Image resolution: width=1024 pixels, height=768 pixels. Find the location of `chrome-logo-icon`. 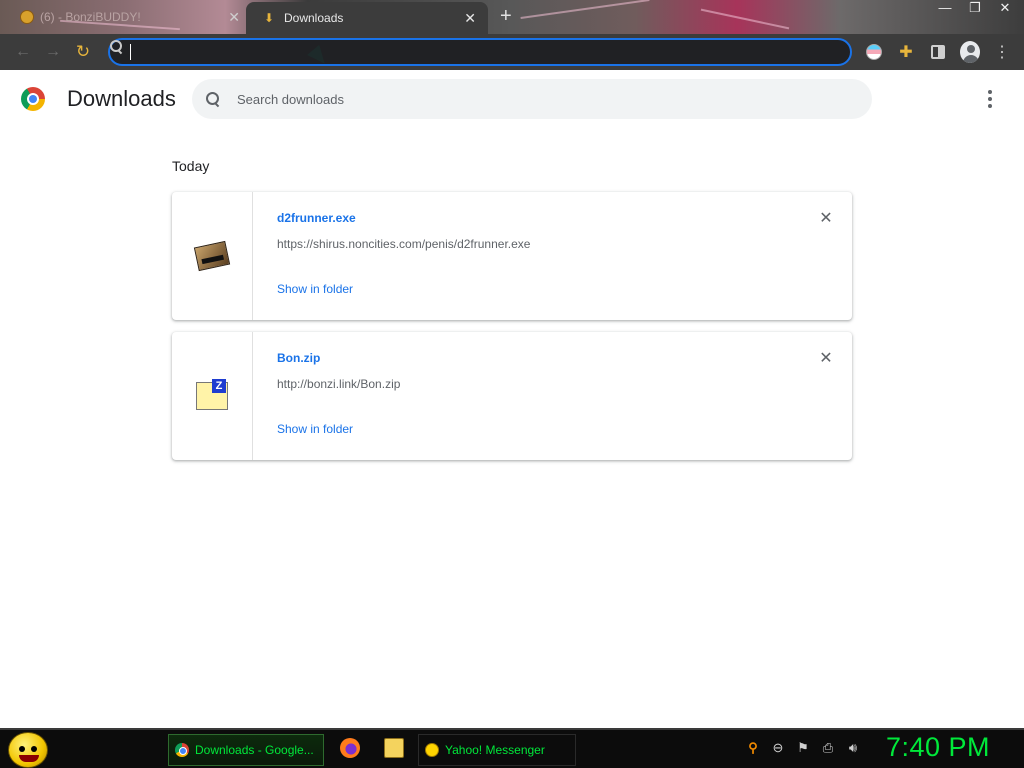

chrome-logo-icon is located at coordinates (33, 99).